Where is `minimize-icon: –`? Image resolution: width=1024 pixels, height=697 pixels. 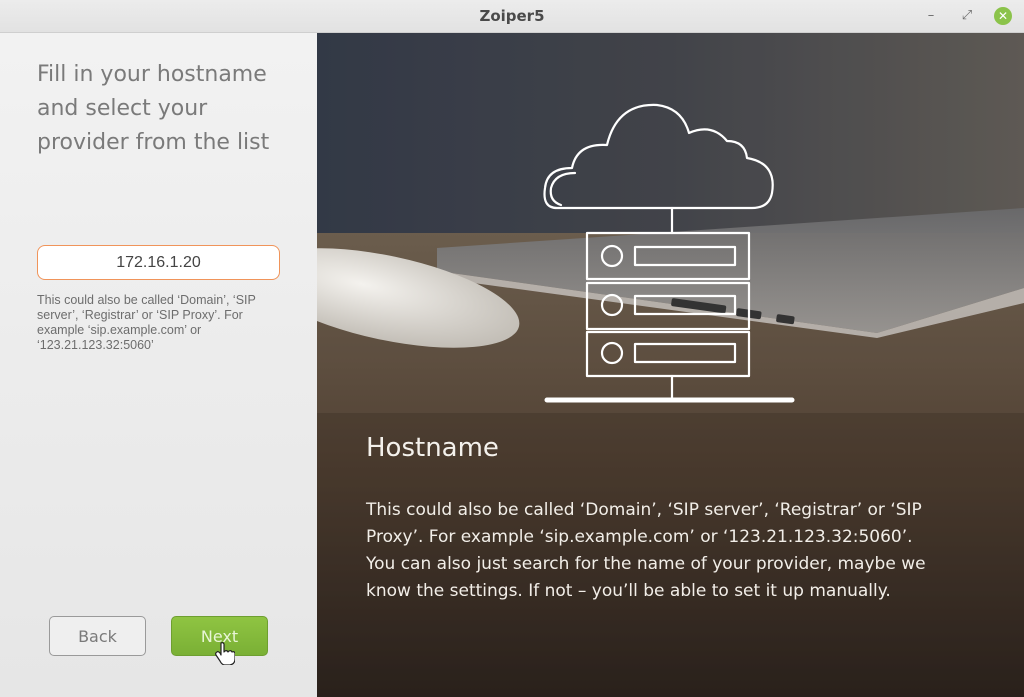 minimize-icon: – is located at coordinates (931, 16).